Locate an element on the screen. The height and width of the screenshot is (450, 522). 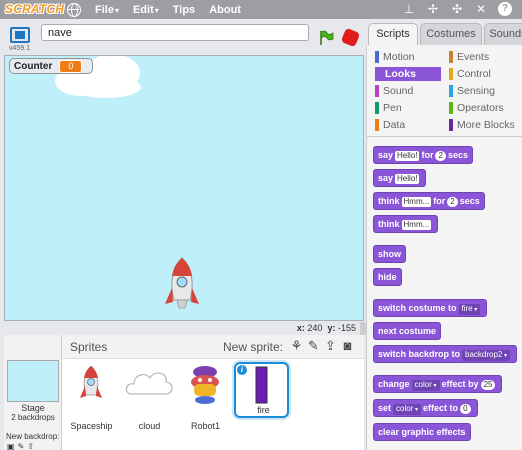
tab-scripts: Scripts is located at coordinates (393, 34).